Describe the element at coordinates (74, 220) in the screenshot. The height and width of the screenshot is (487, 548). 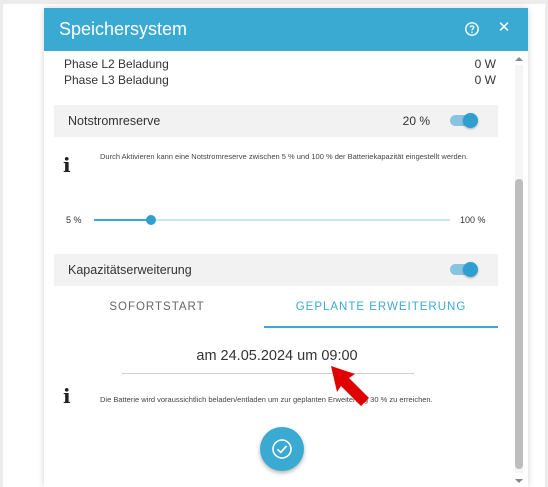
I see `slider-min-label: 5 %` at that location.